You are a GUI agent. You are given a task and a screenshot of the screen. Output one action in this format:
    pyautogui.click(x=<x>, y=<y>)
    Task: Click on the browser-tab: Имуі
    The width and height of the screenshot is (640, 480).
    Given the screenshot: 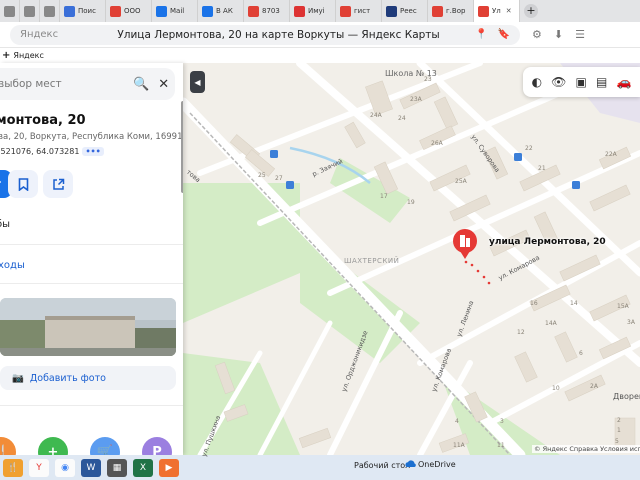 What is the action you would take?
    pyautogui.click(x=313, y=11)
    